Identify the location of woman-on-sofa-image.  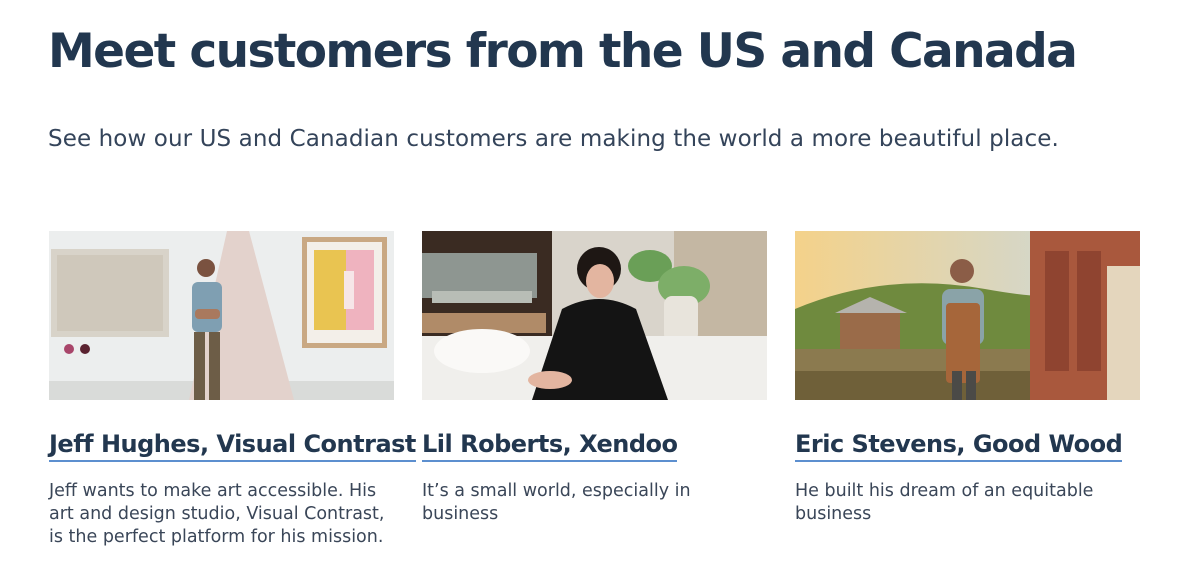
(594, 315).